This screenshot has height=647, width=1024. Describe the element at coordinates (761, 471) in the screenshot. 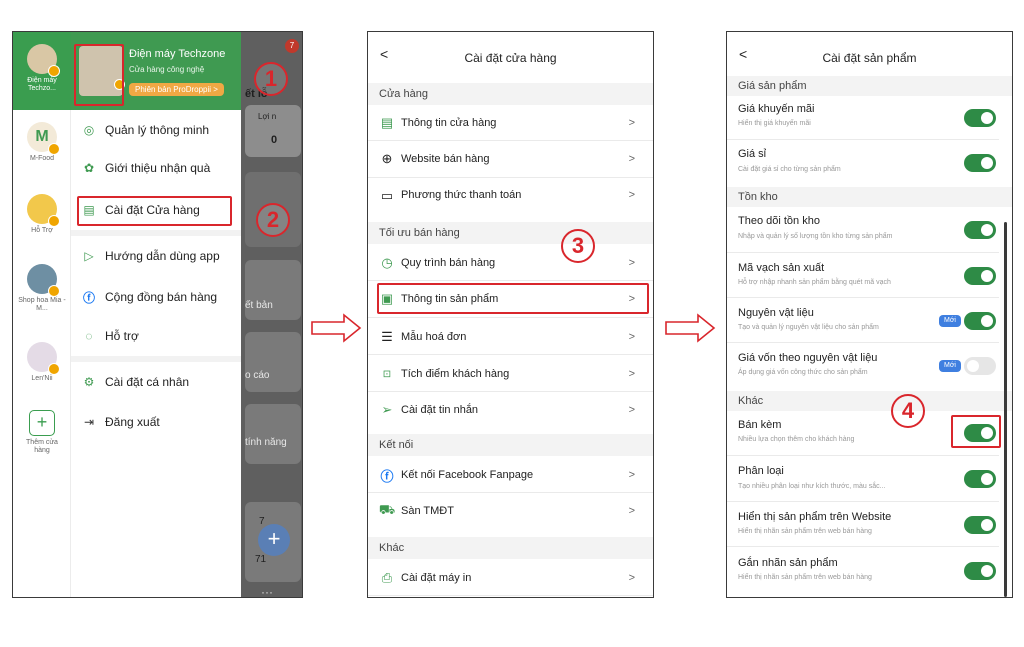

I see `setting-title: Phân loại` at that location.